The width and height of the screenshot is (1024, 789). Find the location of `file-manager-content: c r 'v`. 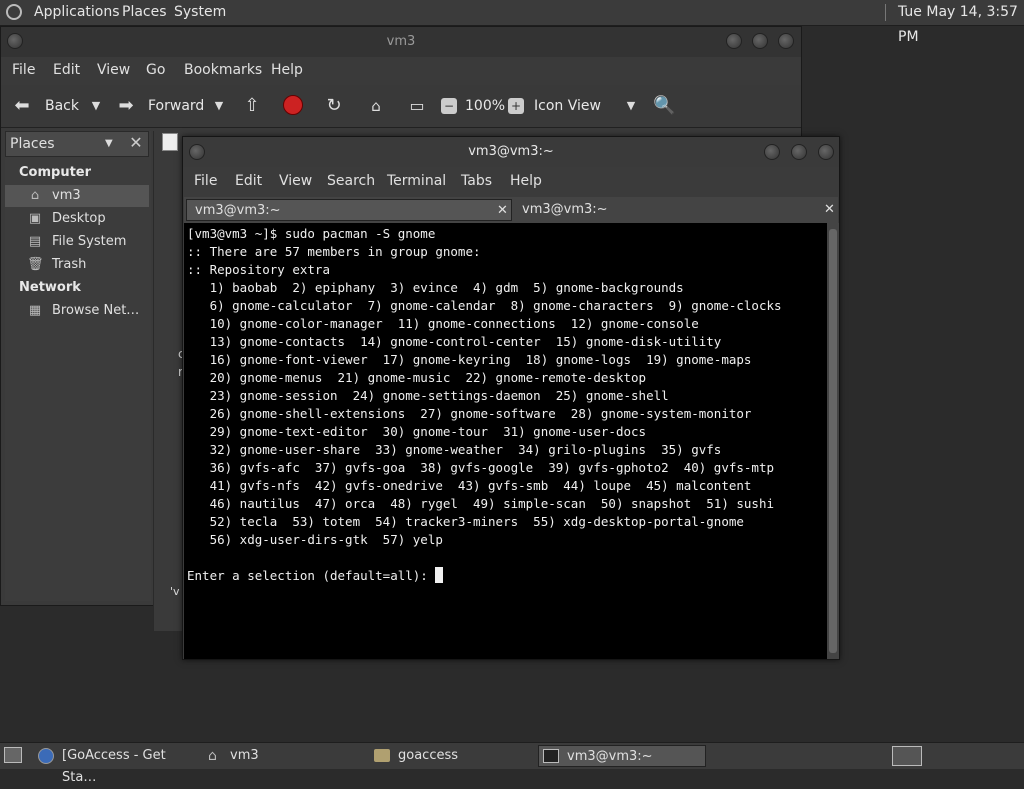

file-manager-content: c r 'v is located at coordinates (169, 381).